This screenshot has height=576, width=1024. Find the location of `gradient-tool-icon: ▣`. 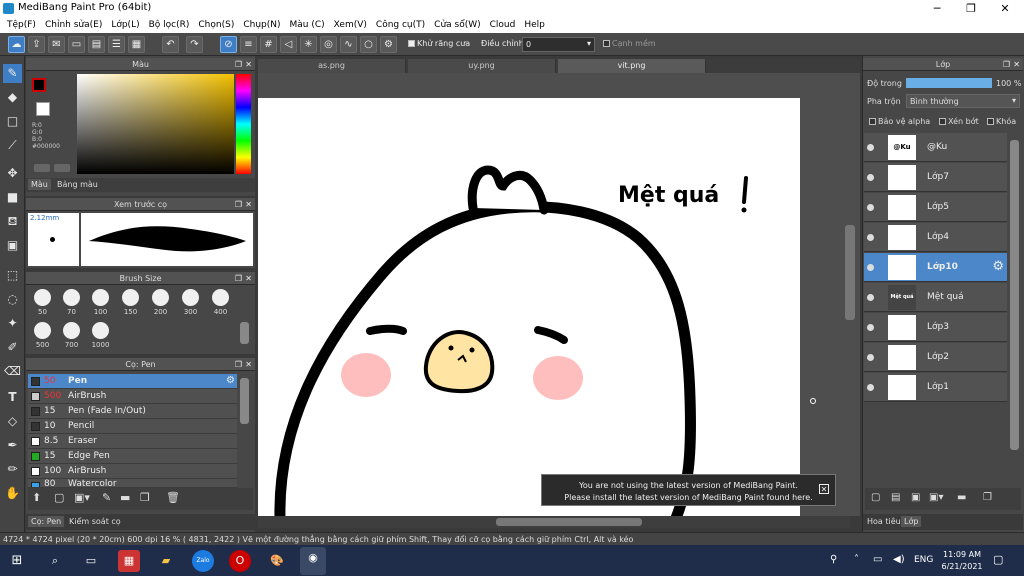

gradient-tool-icon: ▣ is located at coordinates (12, 245).